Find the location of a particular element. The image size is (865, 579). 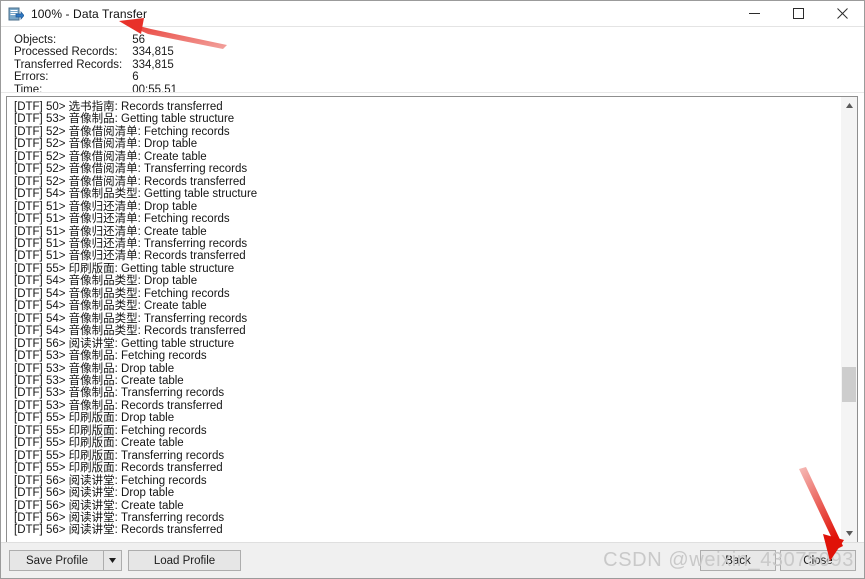

stat-row: Processed Records: 334,815 is located at coordinates (95, 52).